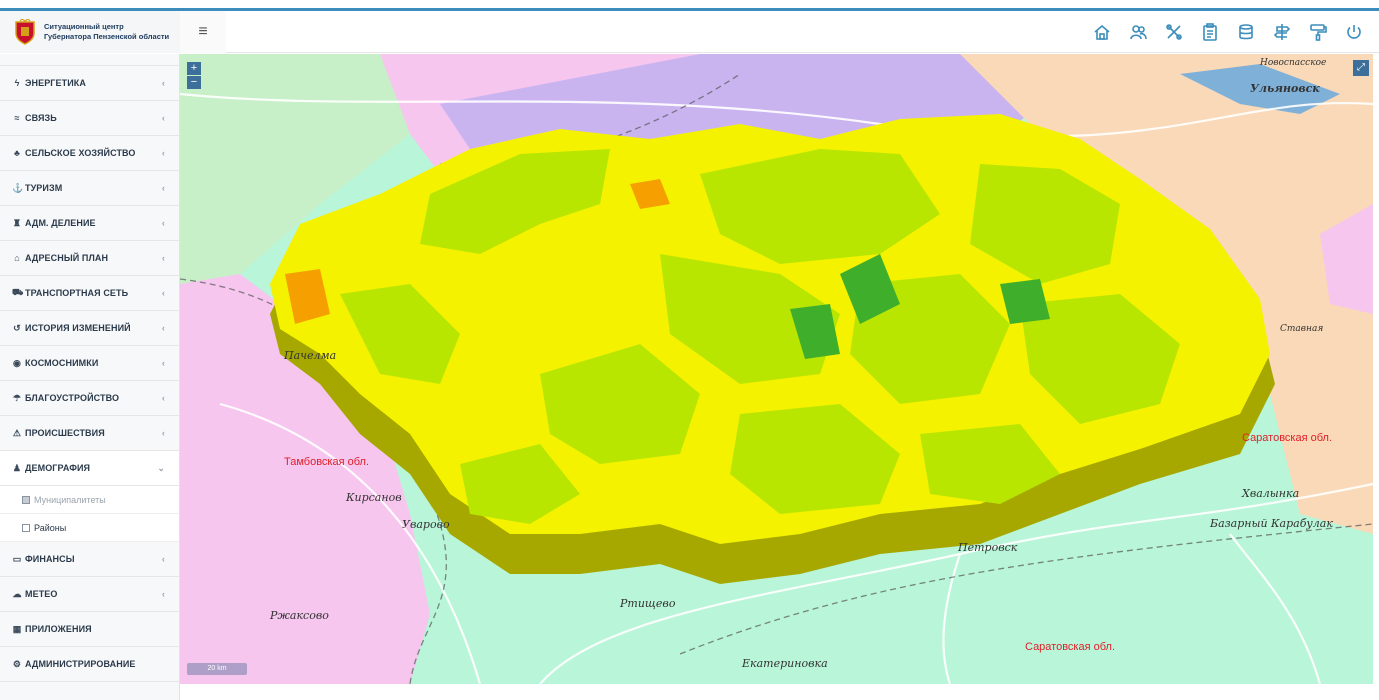  Describe the element at coordinates (17, 222) in the screenshot. I see `sidebar-item-icon: ♜` at that location.